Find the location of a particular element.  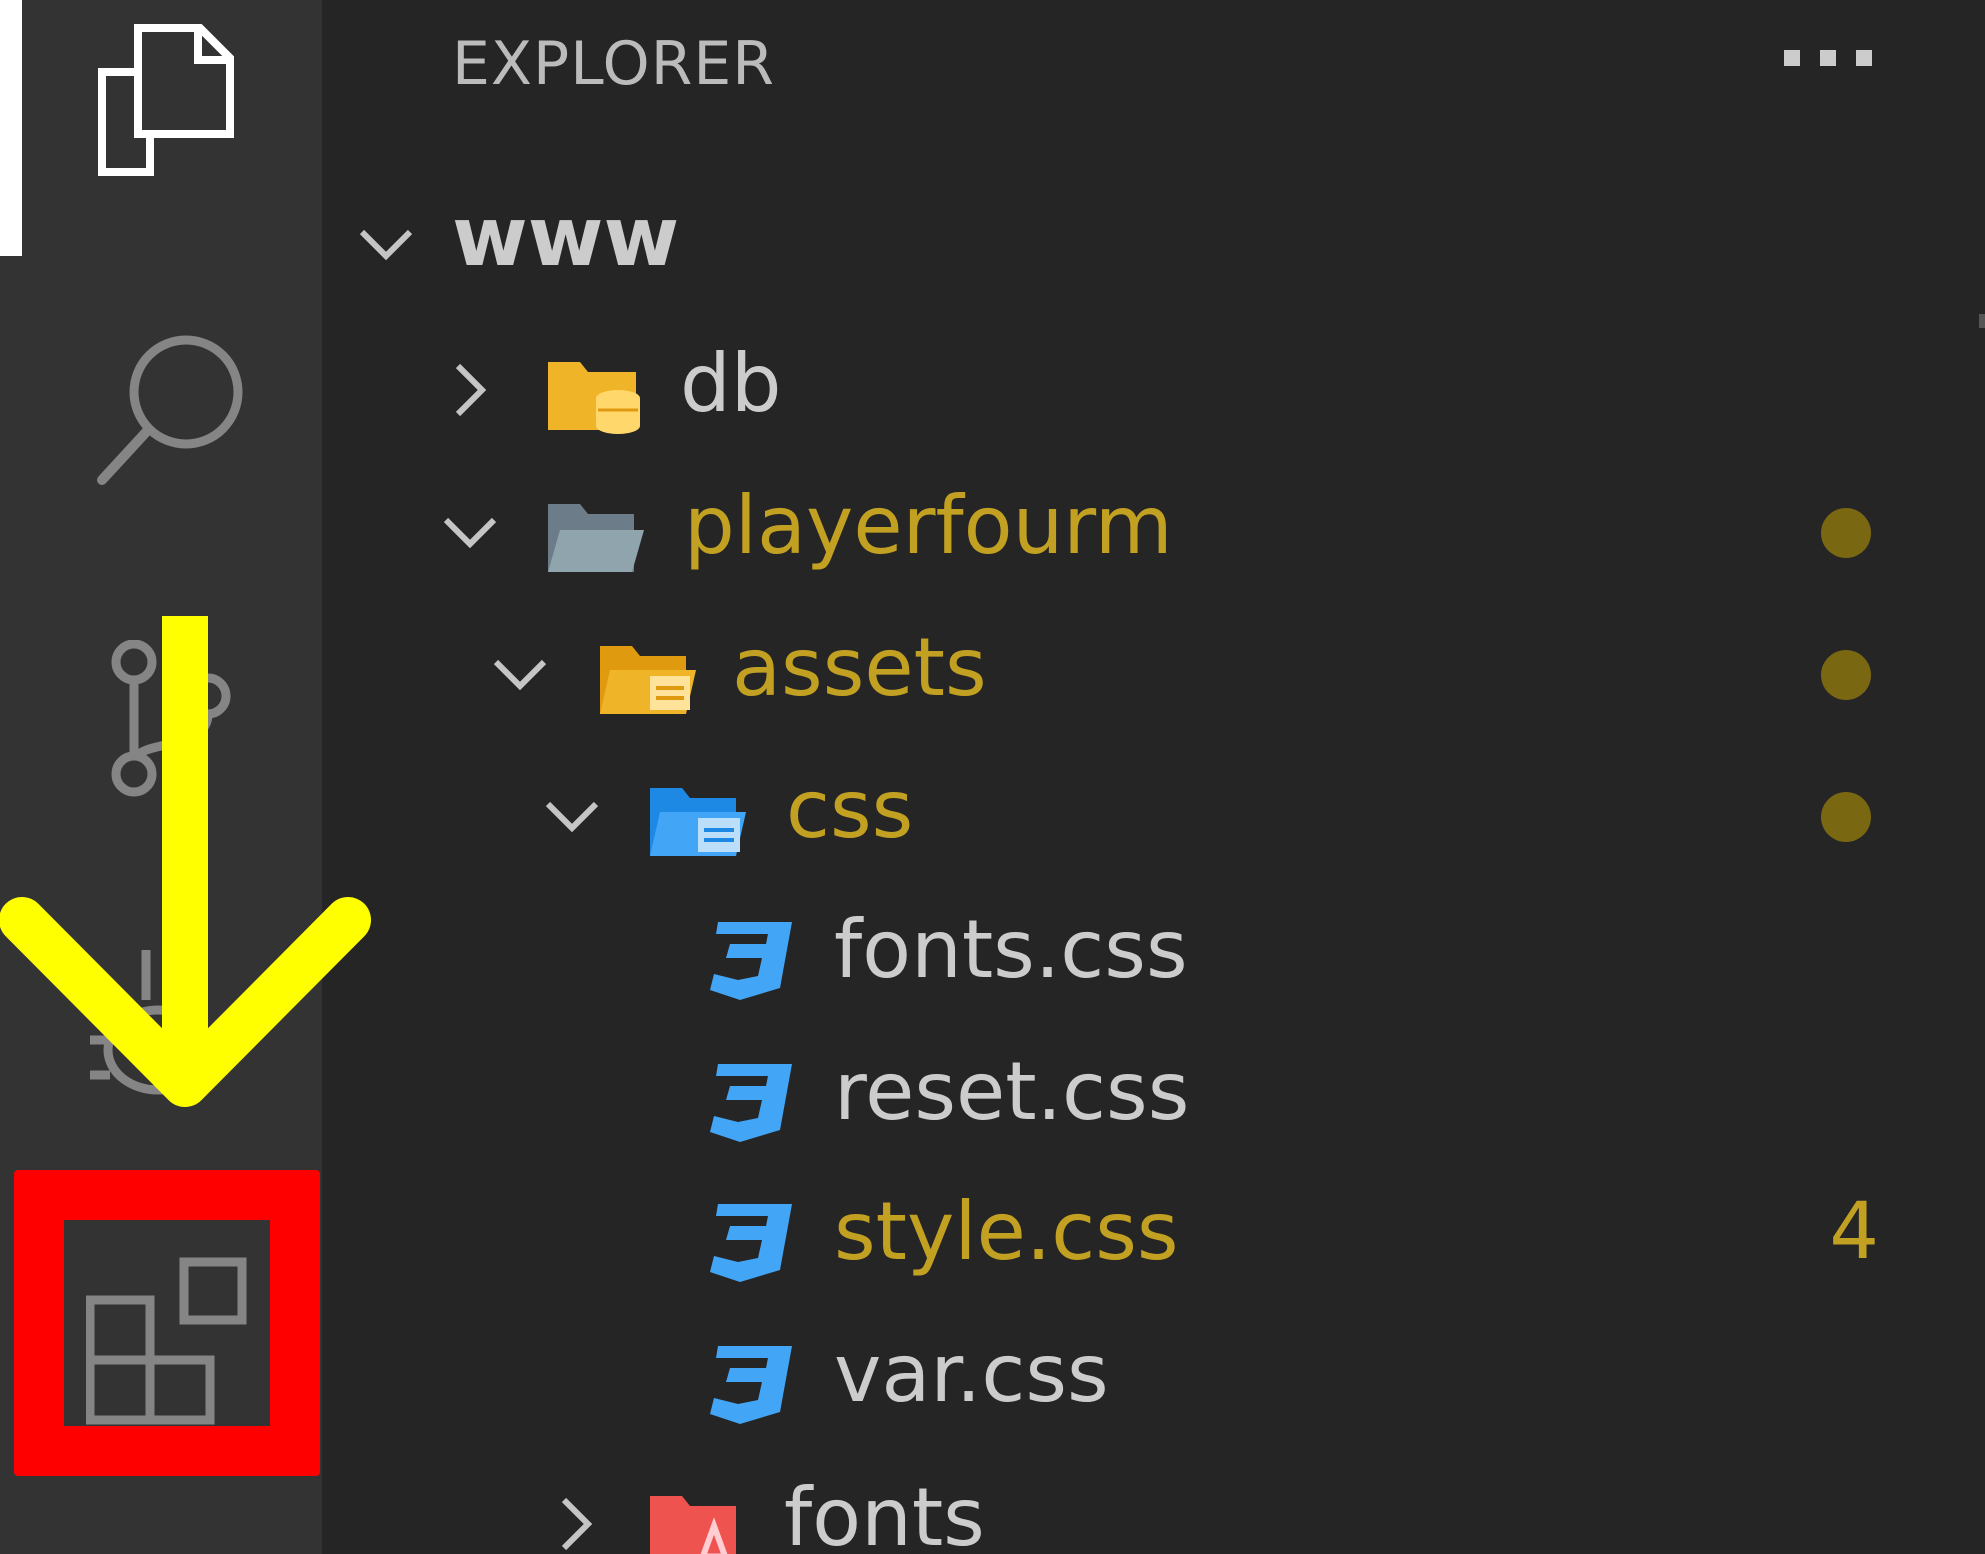

tree-item-label: fonts.css is located at coordinates (1011, 949).